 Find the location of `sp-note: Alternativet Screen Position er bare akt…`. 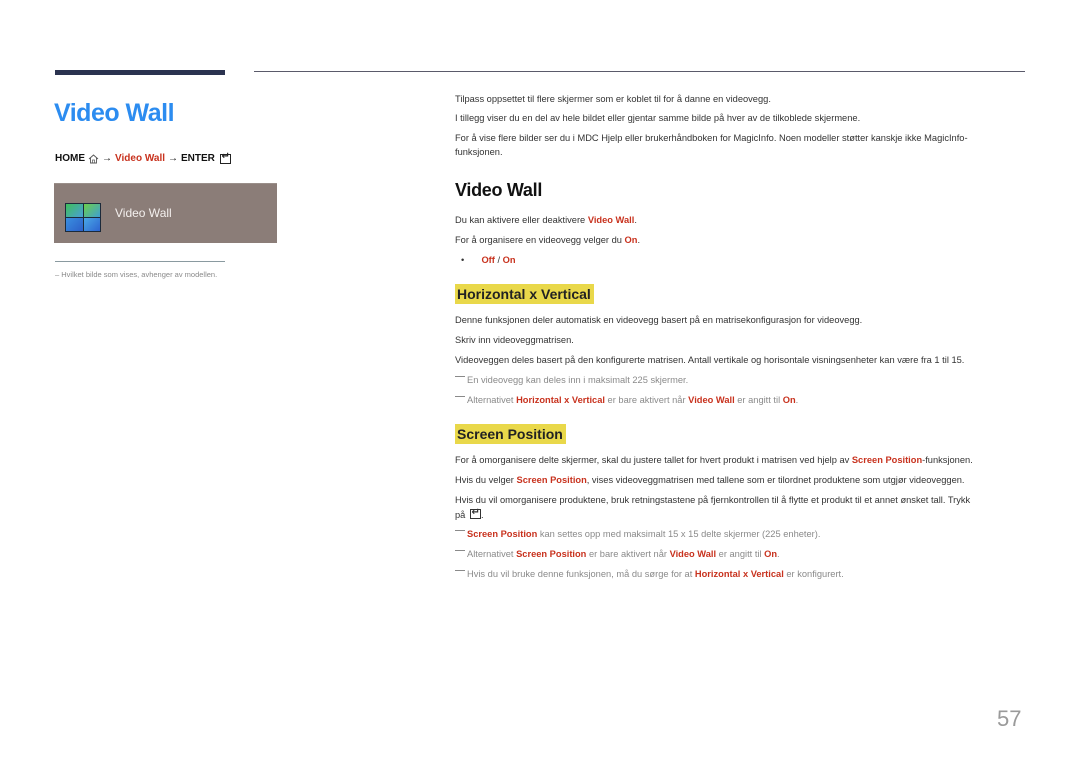

sp-note: Alternativet Screen Position er bare akt… is located at coordinates (617, 554).